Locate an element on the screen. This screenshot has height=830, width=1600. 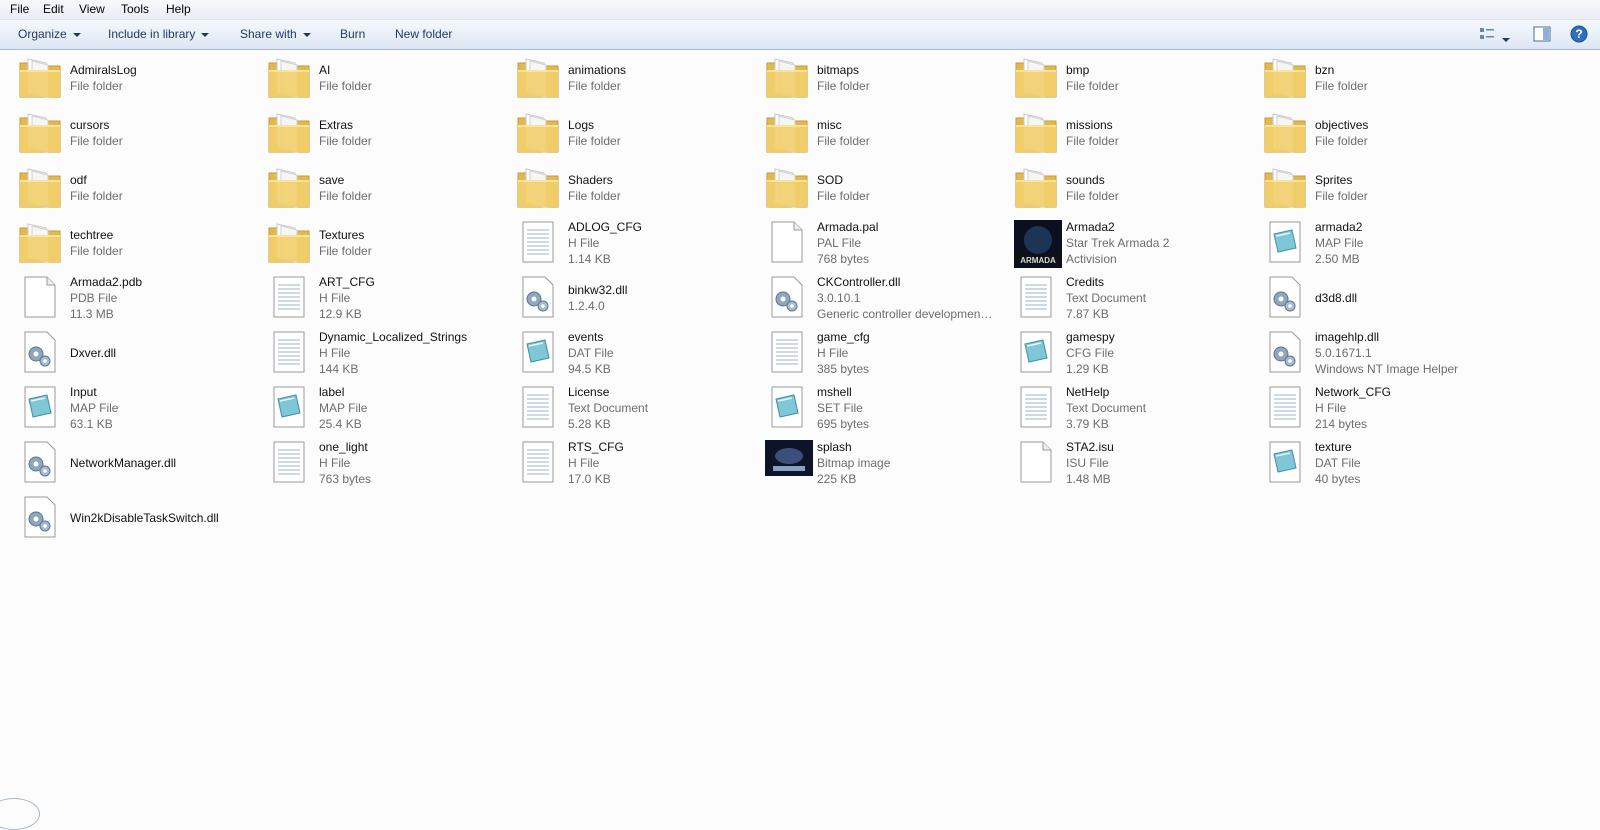
item-detail: 144 KB is located at coordinates (339, 369).